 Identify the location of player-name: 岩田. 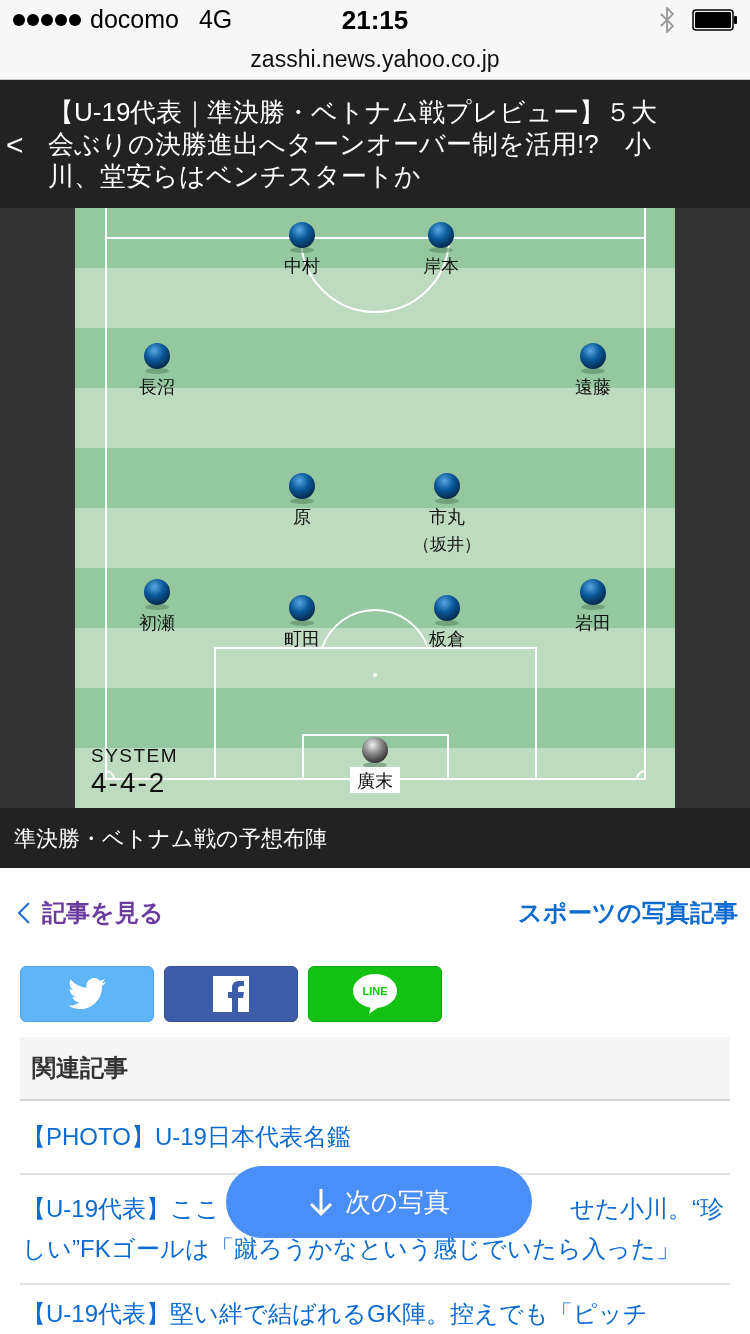
(593, 623).